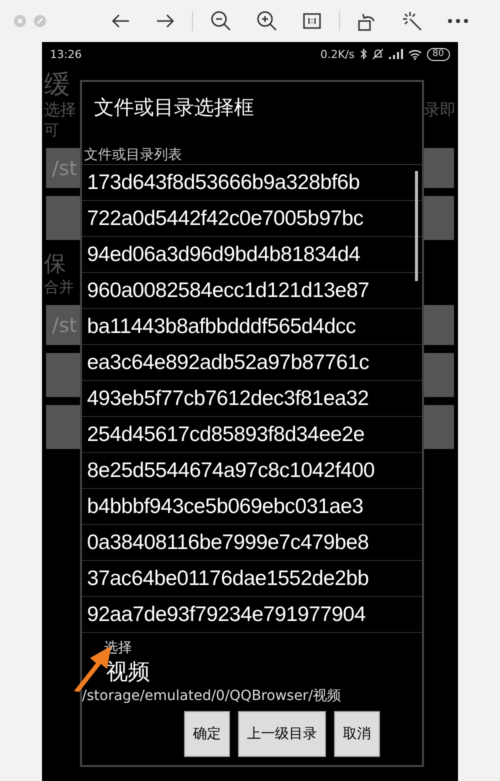  I want to click on selected-folder-name: 视频, so click(127, 673).